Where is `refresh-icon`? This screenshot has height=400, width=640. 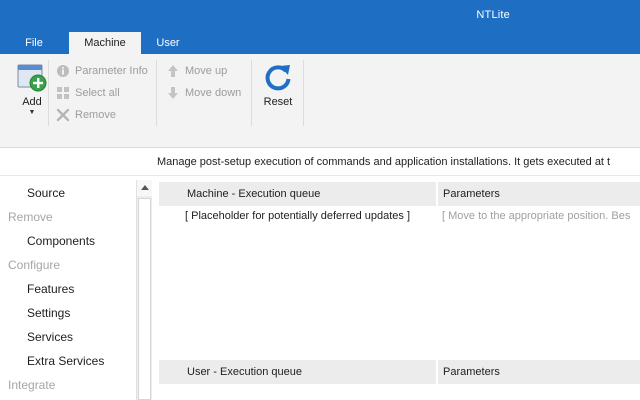 refresh-icon is located at coordinates (278, 78).